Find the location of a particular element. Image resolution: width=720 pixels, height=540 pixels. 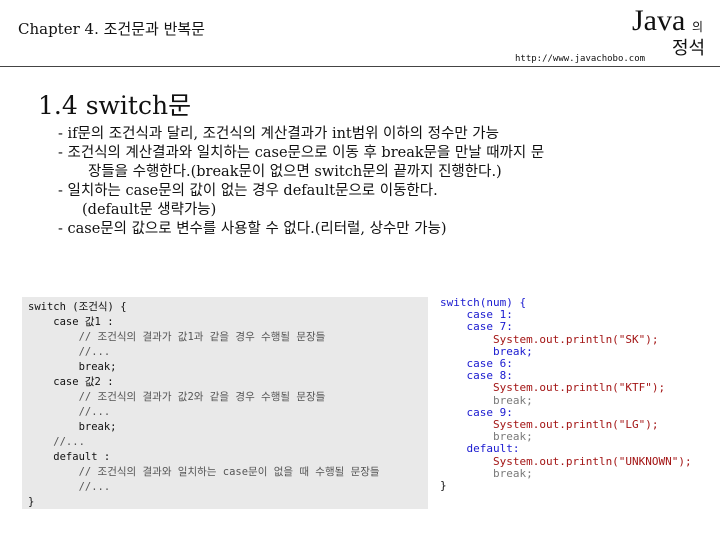

chapter-header: Chapter 4. 조건문과 반복문 is located at coordinates (111, 29).